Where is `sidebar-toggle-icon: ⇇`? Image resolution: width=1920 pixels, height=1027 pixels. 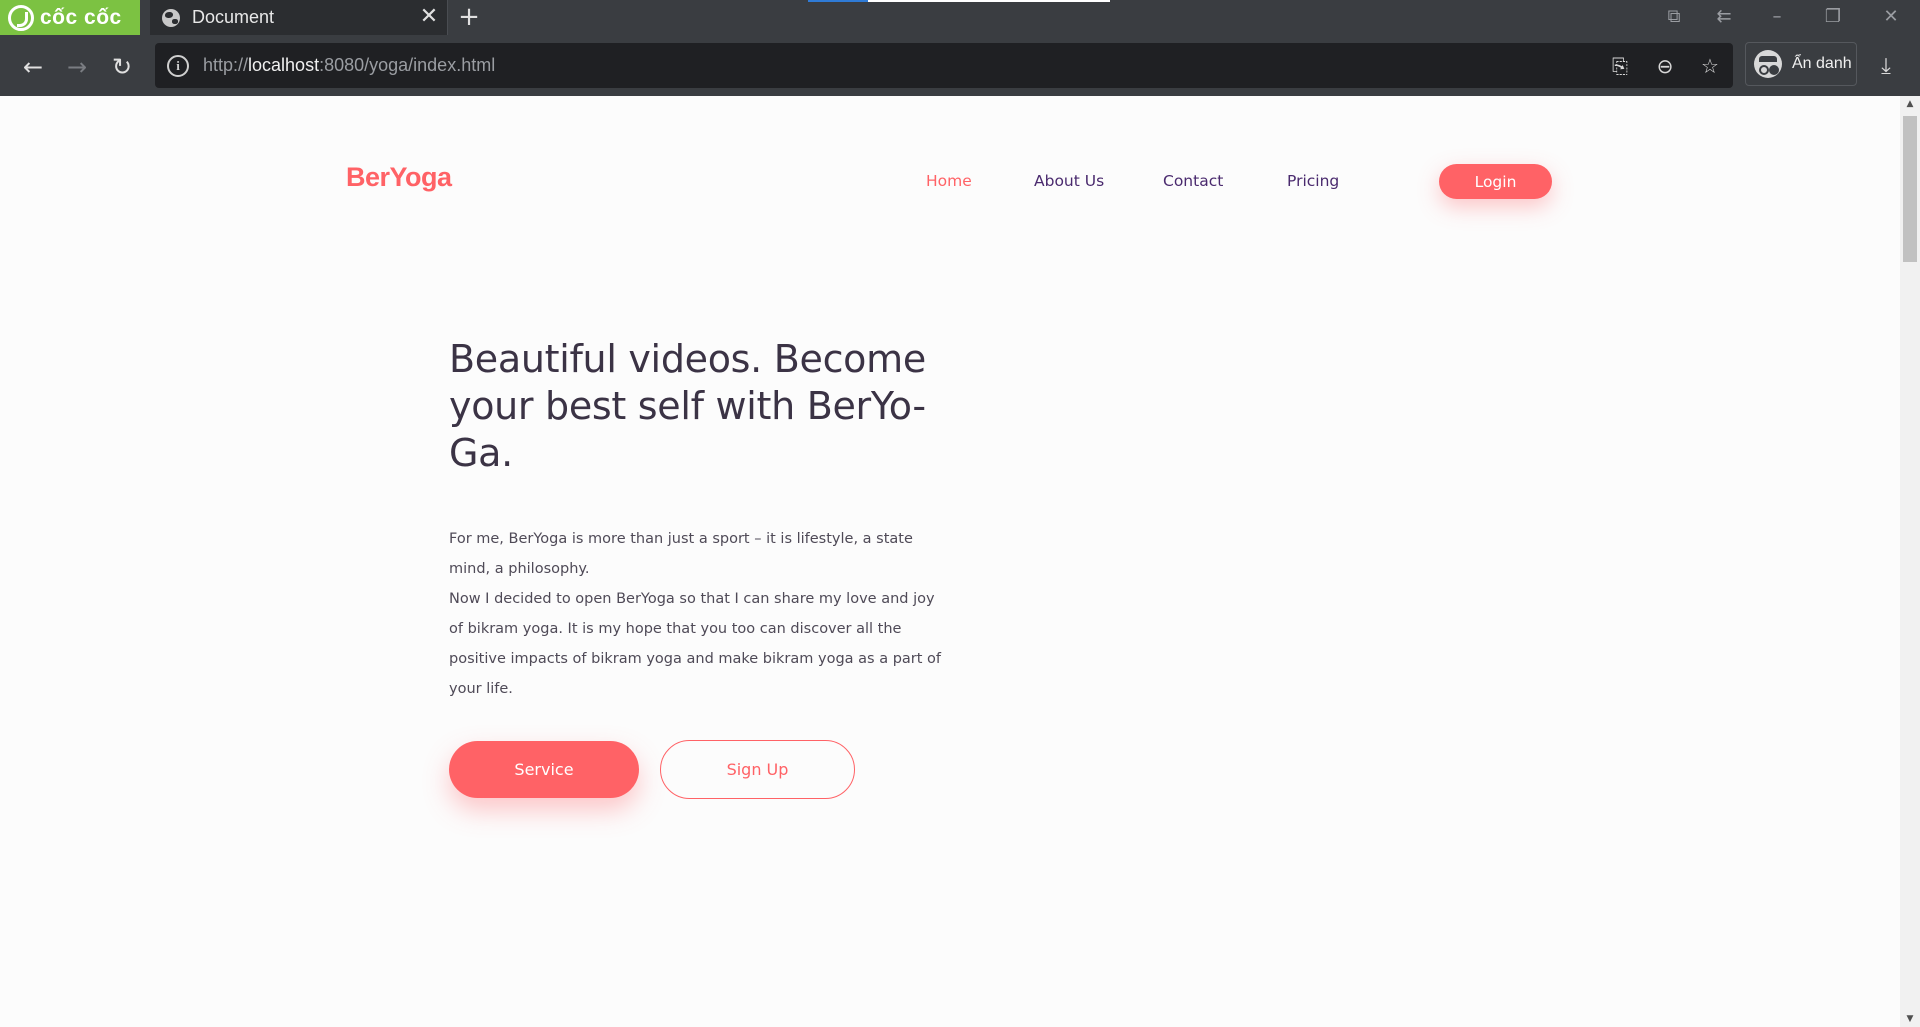
sidebar-toggle-icon: ⇇ is located at coordinates (1724, 17).